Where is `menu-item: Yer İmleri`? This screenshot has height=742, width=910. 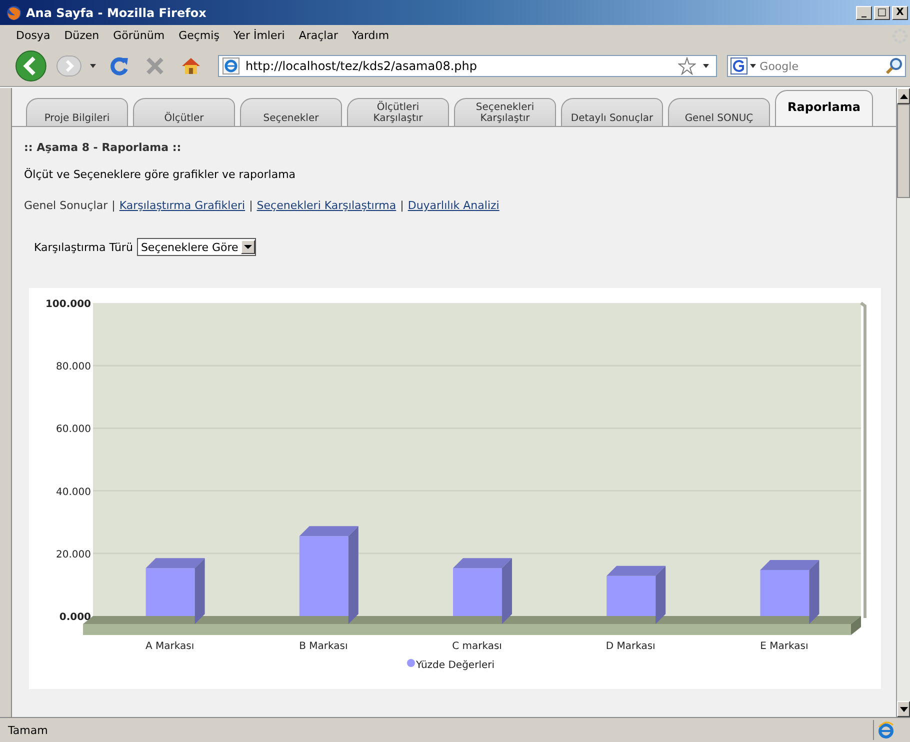
menu-item: Yer İmleri is located at coordinates (259, 35).